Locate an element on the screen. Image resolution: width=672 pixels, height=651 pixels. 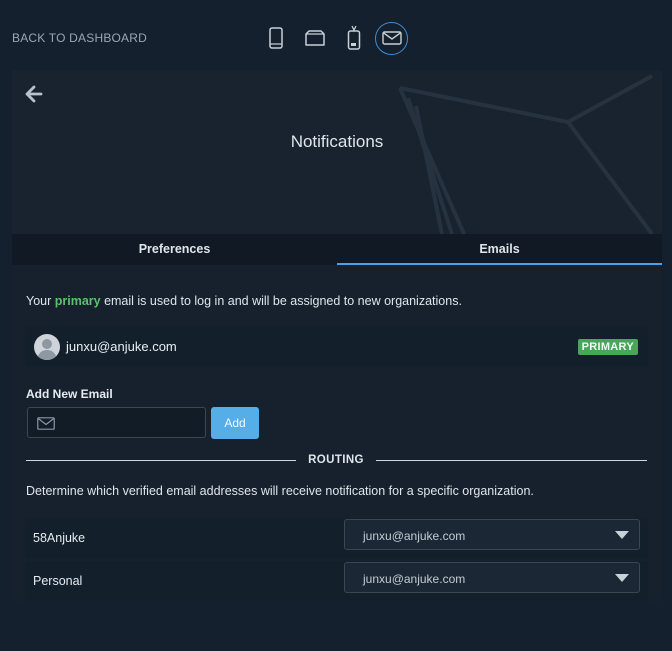
primary-email-address: junxu@anjuke.com is located at coordinates (121, 346).